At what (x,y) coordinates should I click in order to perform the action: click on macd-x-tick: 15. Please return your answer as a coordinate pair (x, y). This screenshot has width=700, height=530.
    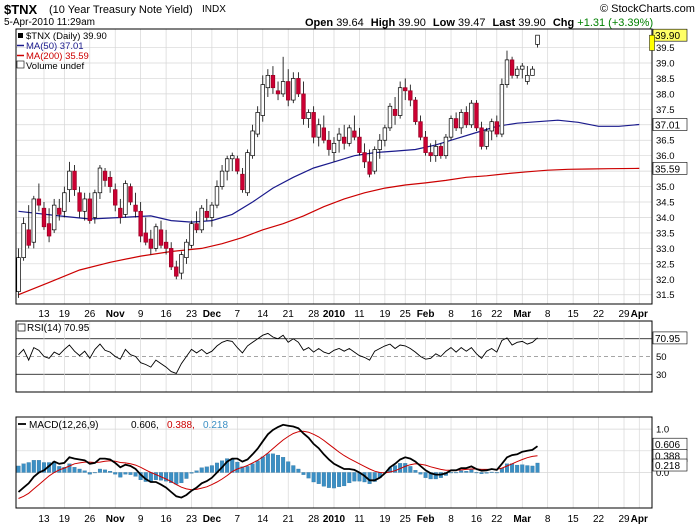
    Looking at the image, I should click on (574, 519).